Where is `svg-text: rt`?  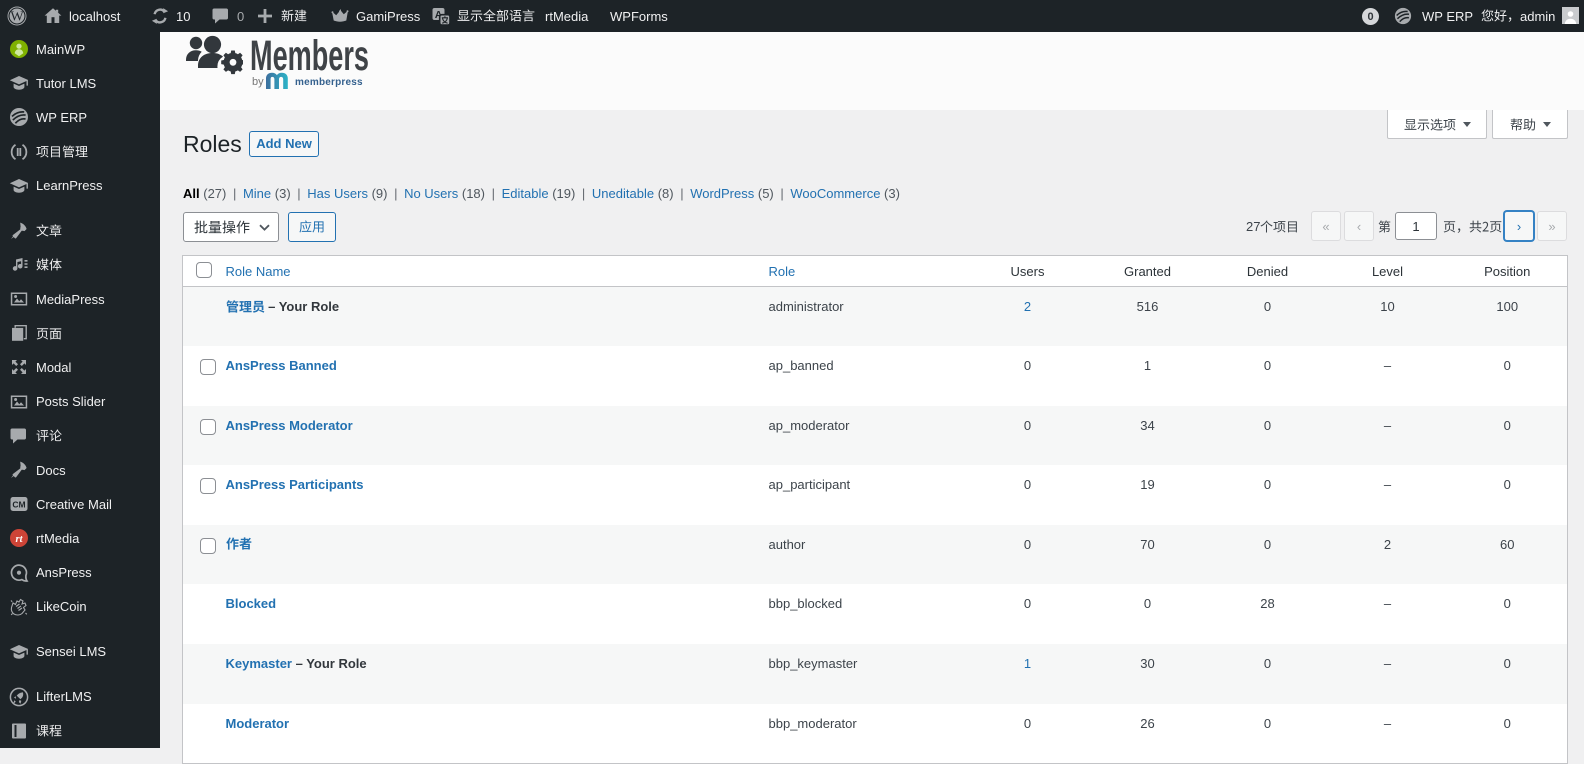 svg-text: rt is located at coordinates (19, 539).